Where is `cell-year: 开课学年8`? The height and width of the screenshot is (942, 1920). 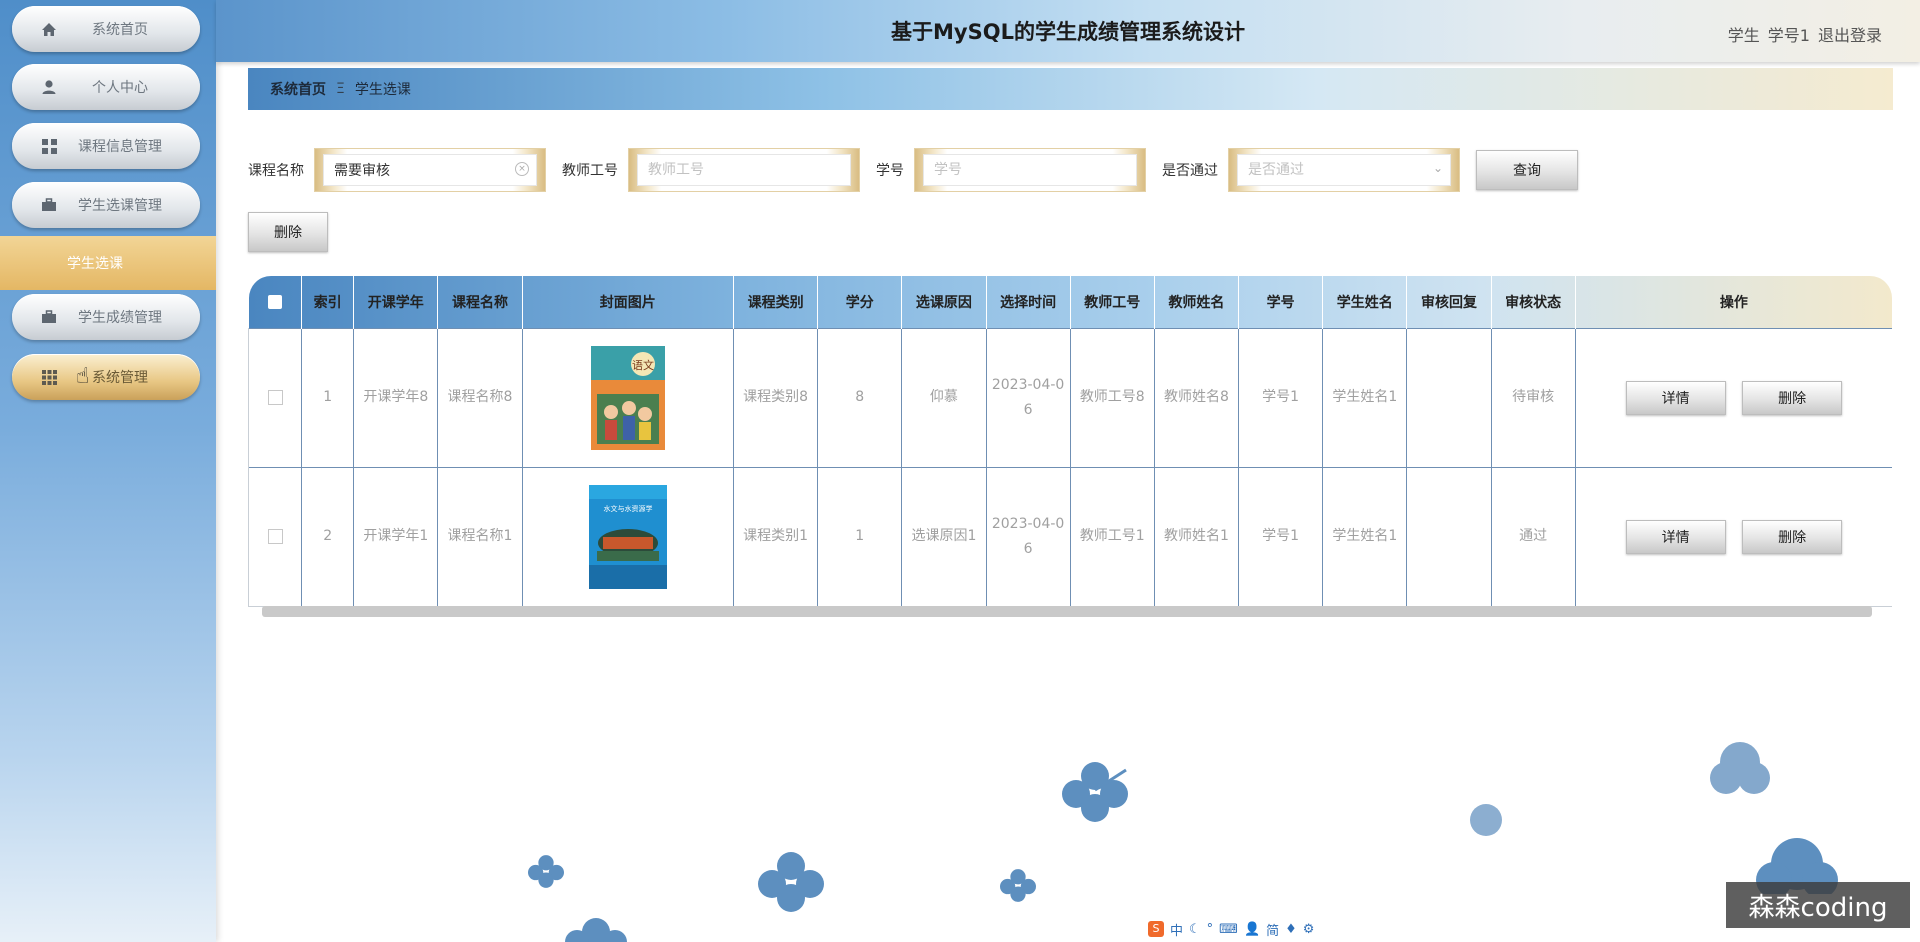
cell-year: 开课学年8 is located at coordinates (396, 397).